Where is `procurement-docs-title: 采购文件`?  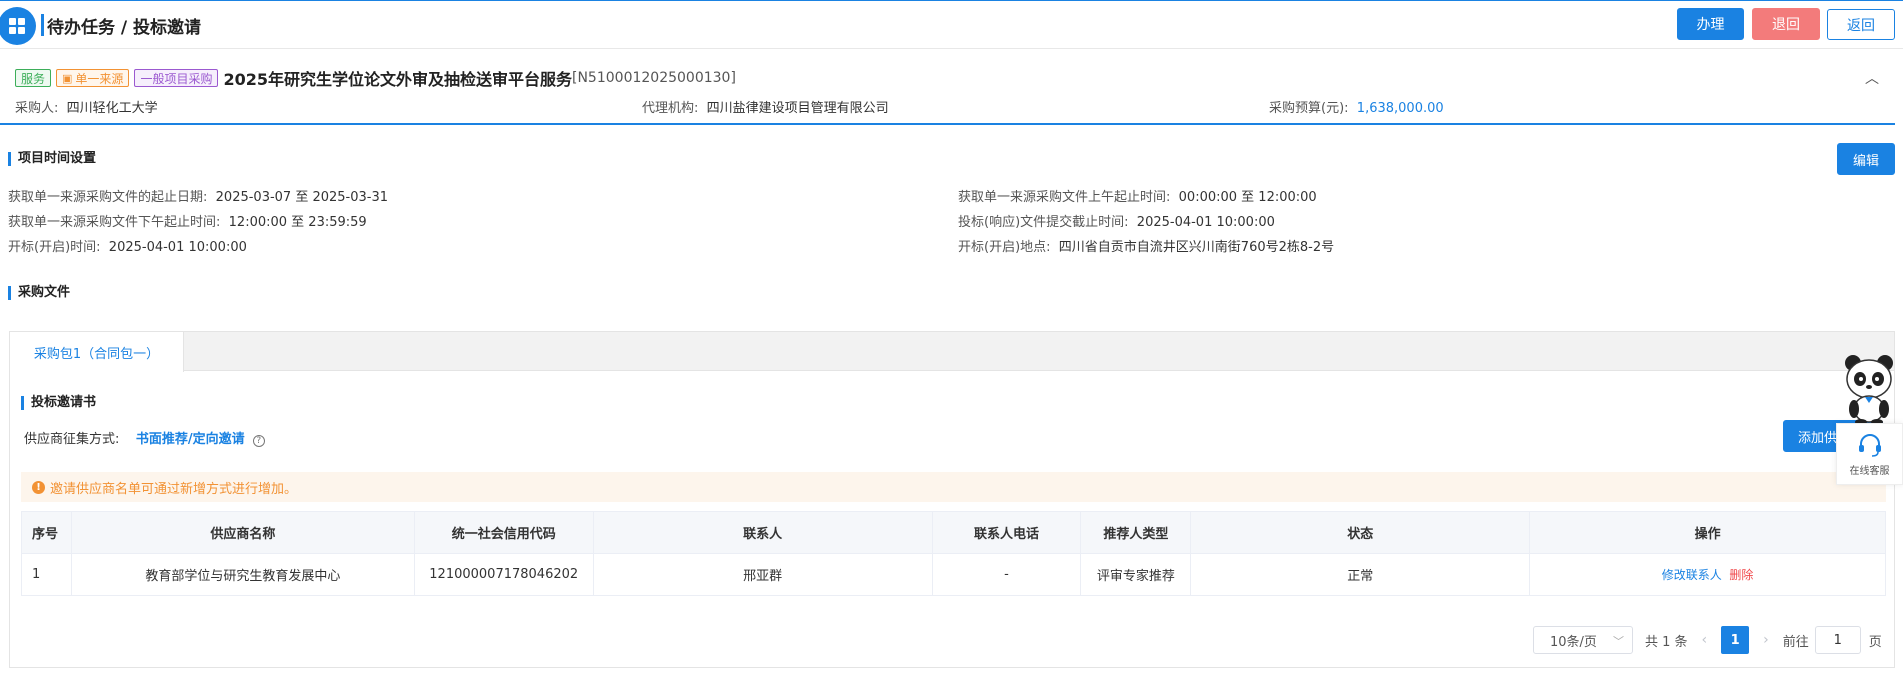
procurement-docs-title: 采购文件 is located at coordinates (39, 293).